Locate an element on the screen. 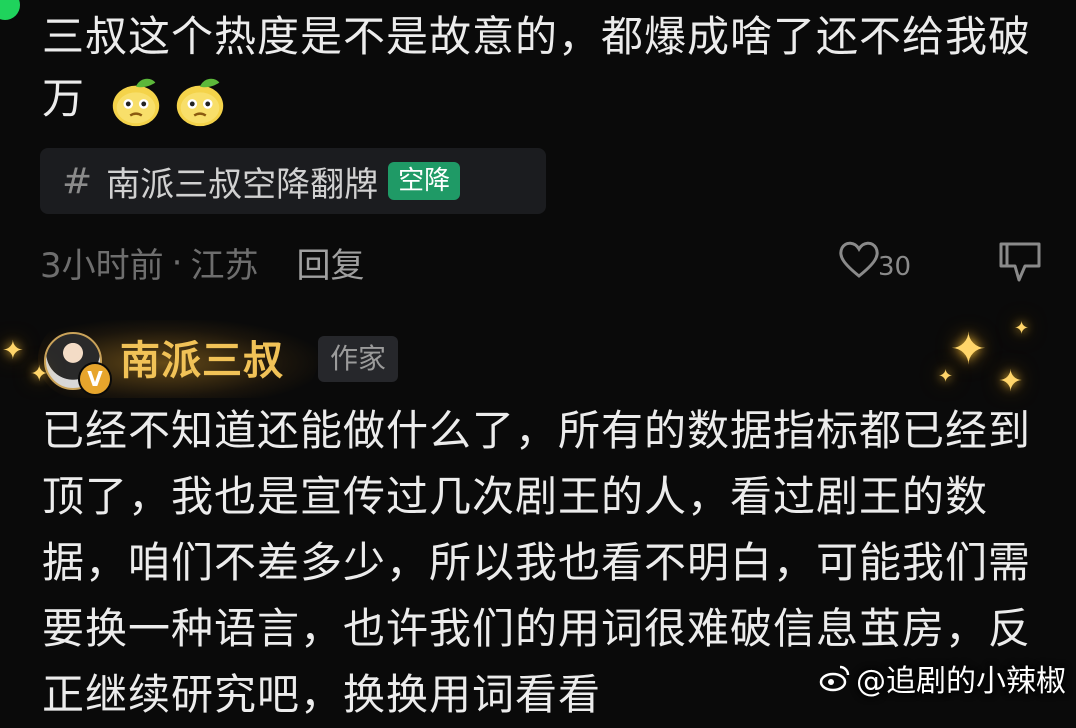 The width and height of the screenshot is (1076, 728). like-button: 30 is located at coordinates (872, 259).